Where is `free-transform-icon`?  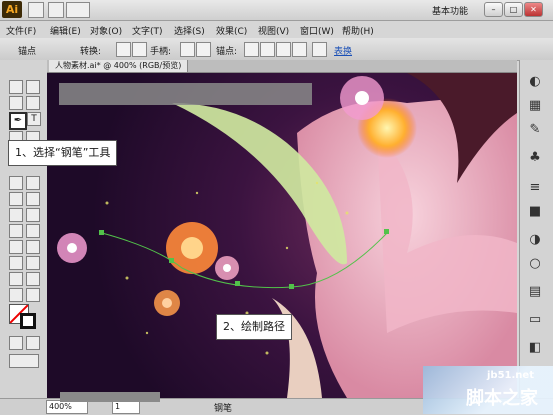
free-transform-icon is located at coordinates (33, 199).